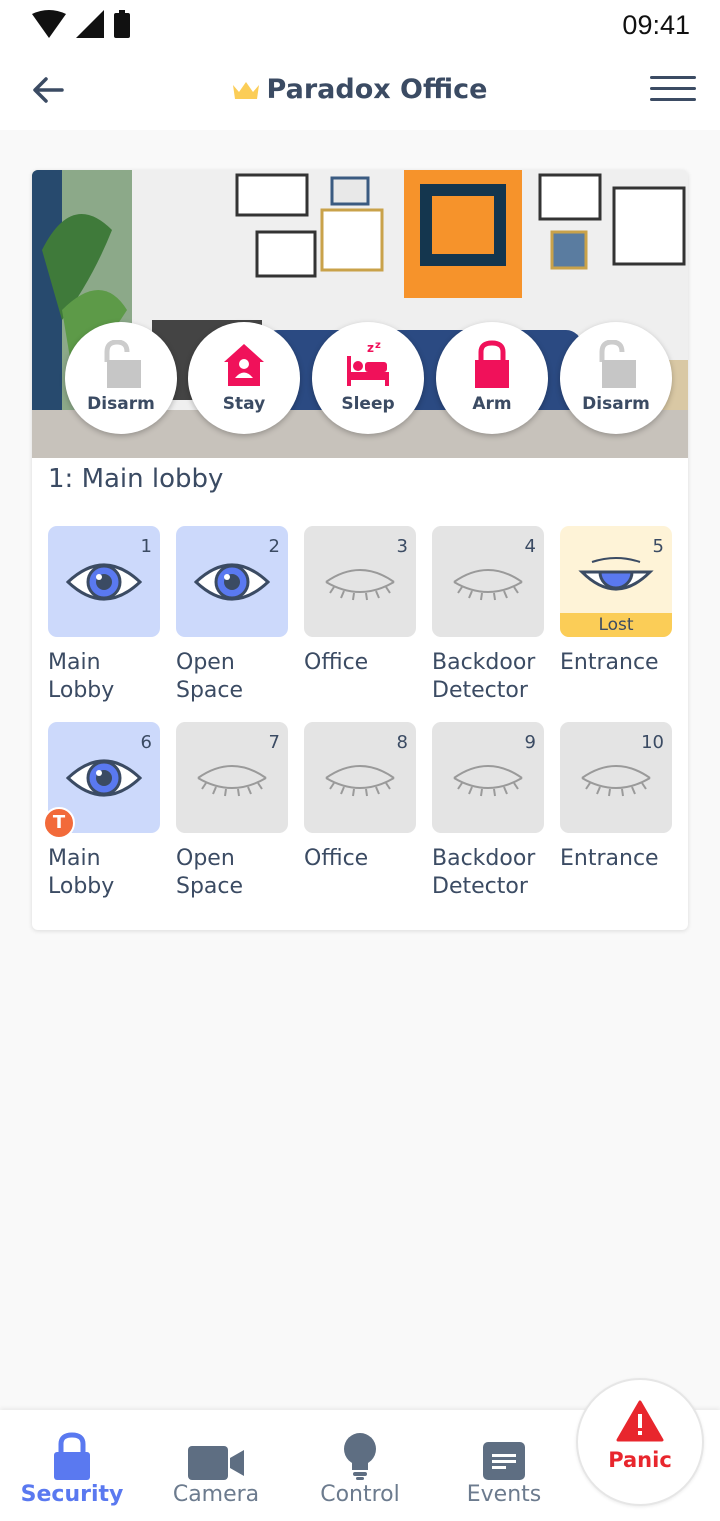 This screenshot has height=1521, width=720. I want to click on zone-number: 8, so click(402, 742).